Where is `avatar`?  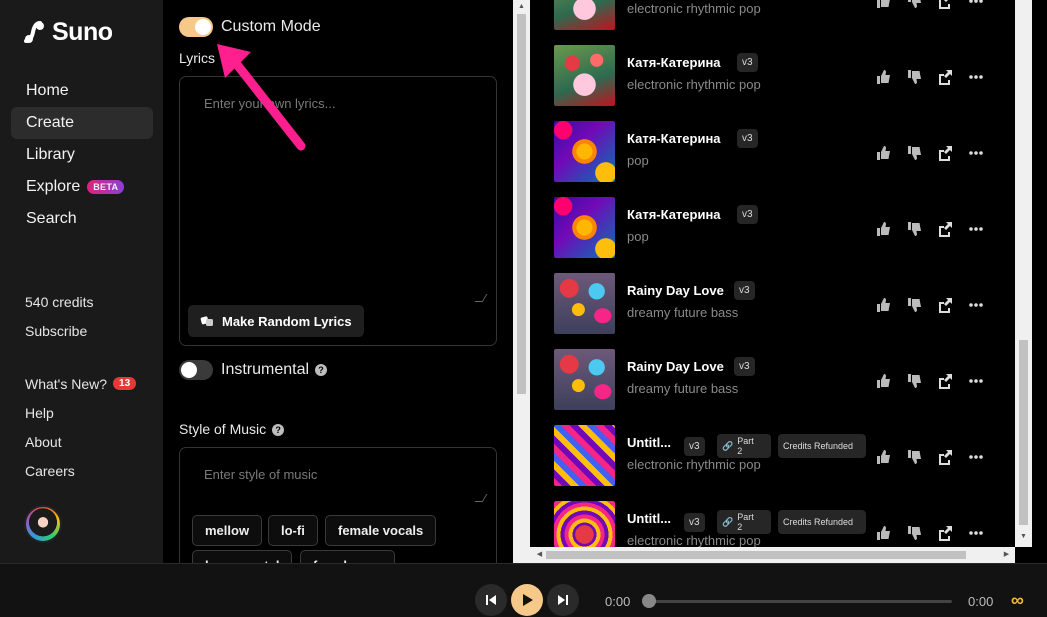
avatar is located at coordinates (43, 524).